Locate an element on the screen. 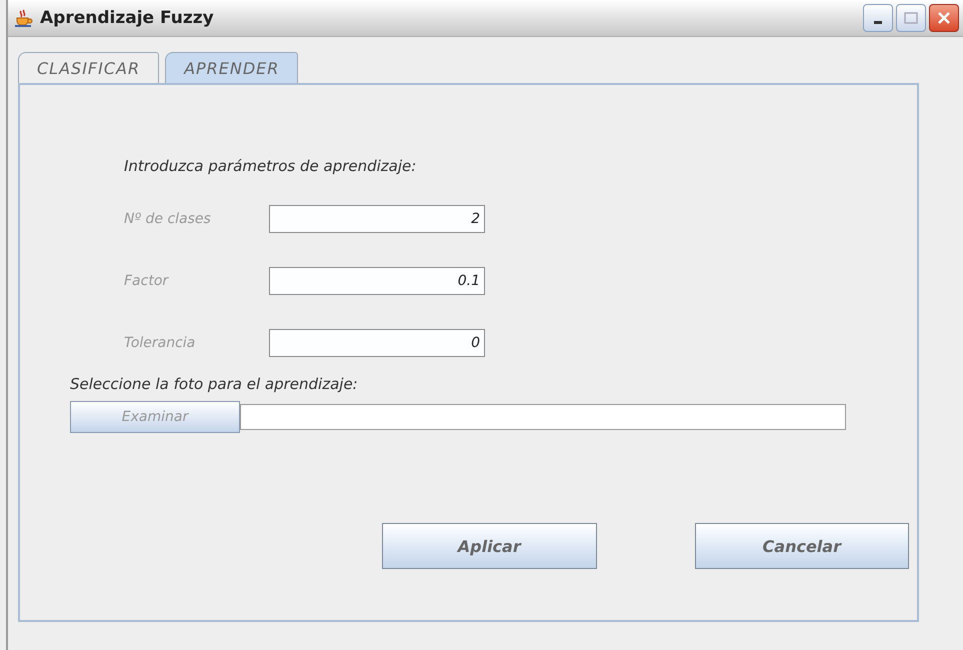 The width and height of the screenshot is (963, 650). tab: CLASIFICAR is located at coordinates (89, 67).